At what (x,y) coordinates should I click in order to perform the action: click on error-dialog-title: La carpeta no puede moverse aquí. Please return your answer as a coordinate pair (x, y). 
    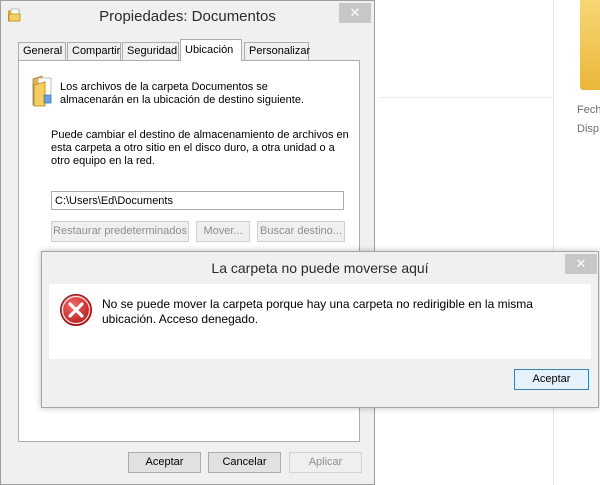
    Looking at the image, I should click on (320, 268).